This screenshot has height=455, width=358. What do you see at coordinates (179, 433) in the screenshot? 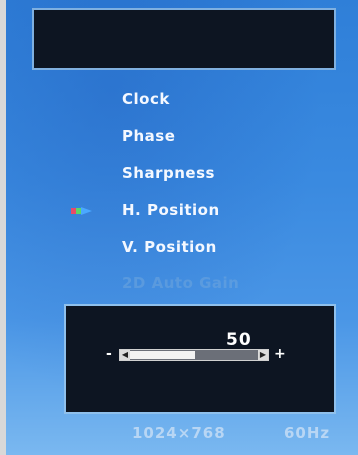
I see `resolution-readout: 1024×768` at bounding box center [179, 433].